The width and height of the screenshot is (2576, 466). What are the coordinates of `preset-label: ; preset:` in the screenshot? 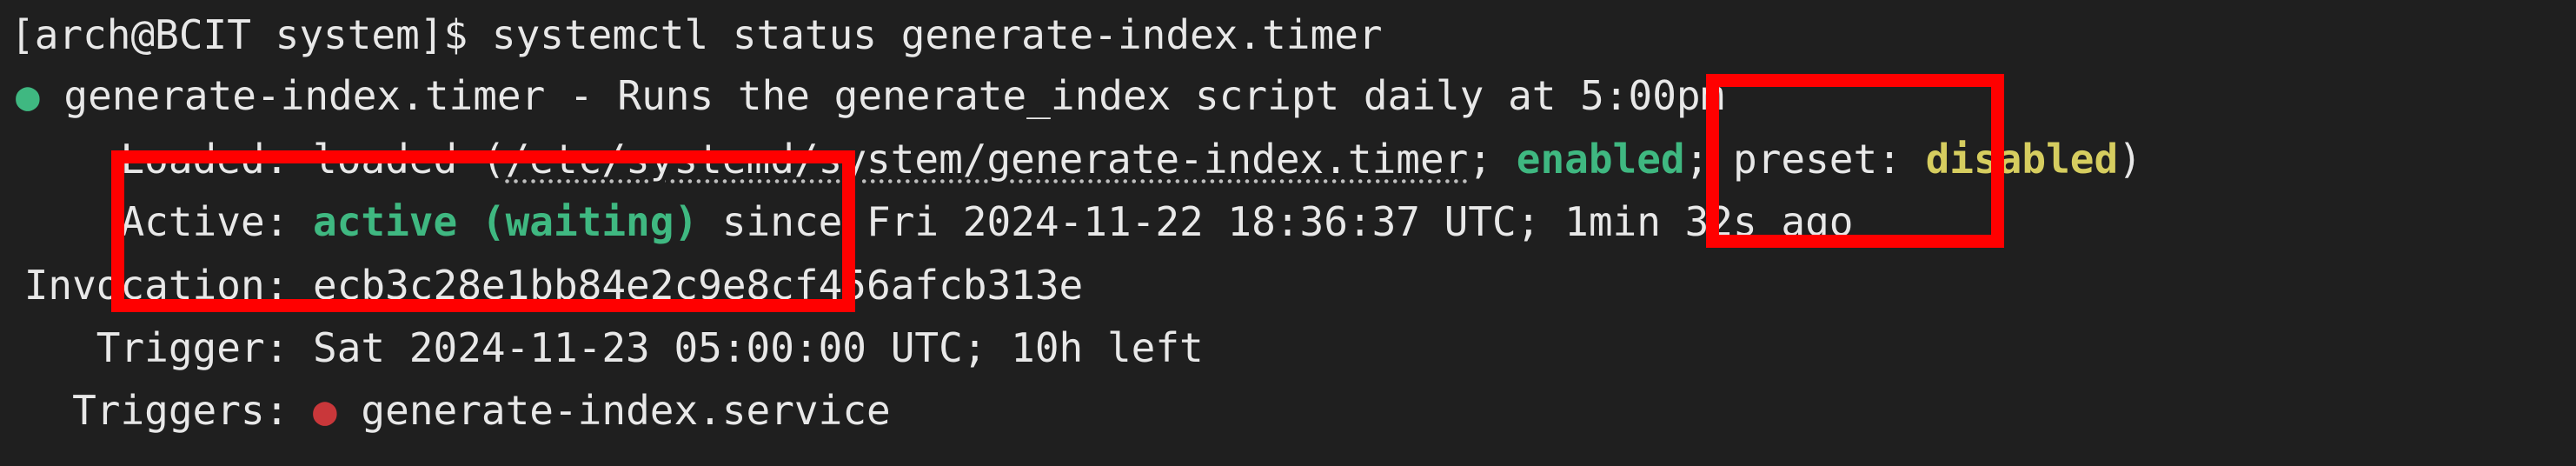 It's located at (1805, 159).